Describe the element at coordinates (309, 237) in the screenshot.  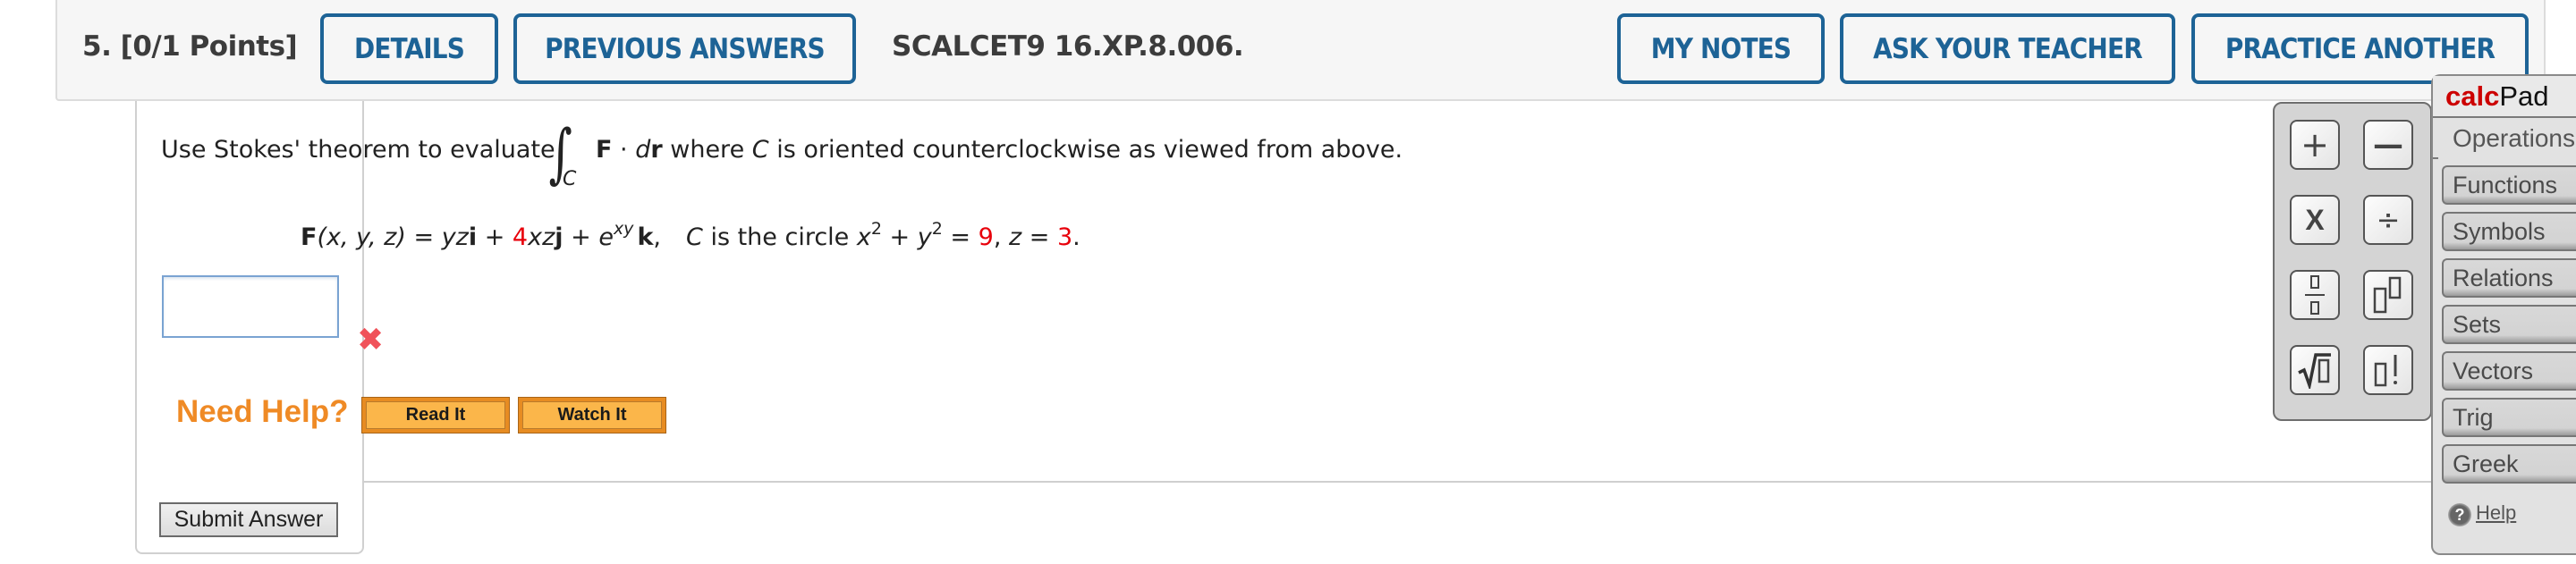
I see `field-F: F` at that location.